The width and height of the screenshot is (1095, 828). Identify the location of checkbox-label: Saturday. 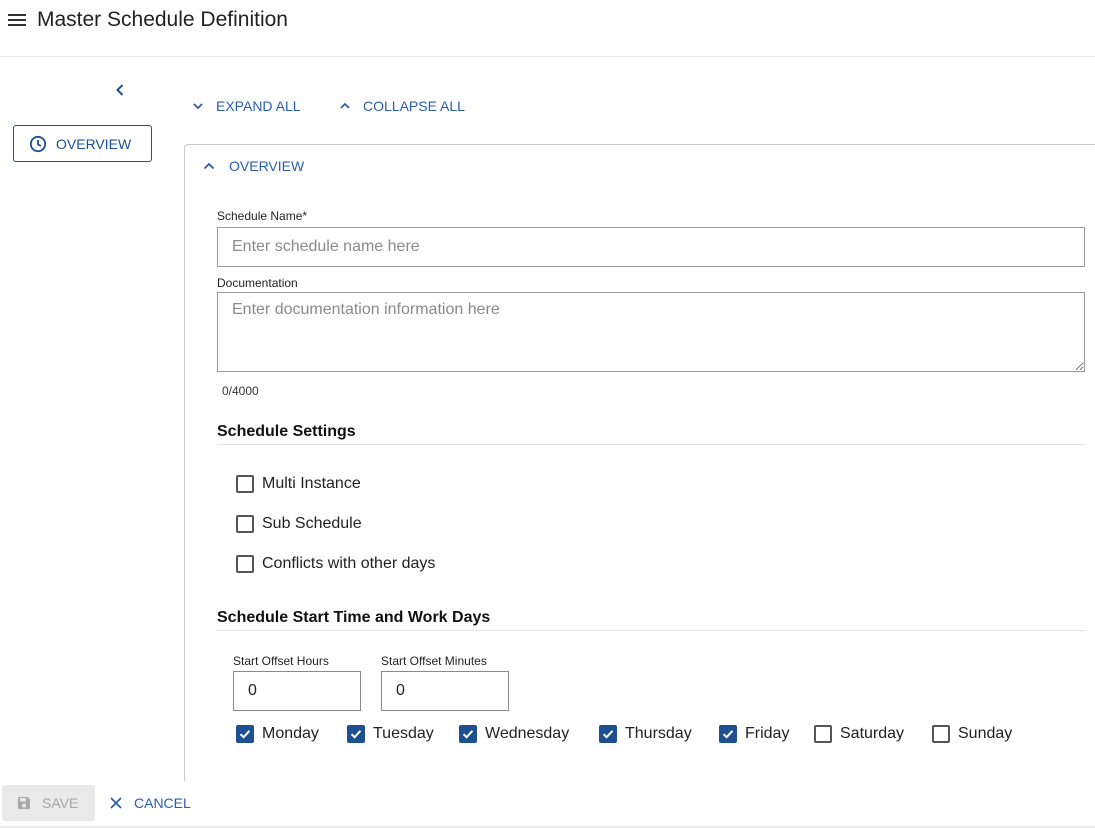
(872, 733).